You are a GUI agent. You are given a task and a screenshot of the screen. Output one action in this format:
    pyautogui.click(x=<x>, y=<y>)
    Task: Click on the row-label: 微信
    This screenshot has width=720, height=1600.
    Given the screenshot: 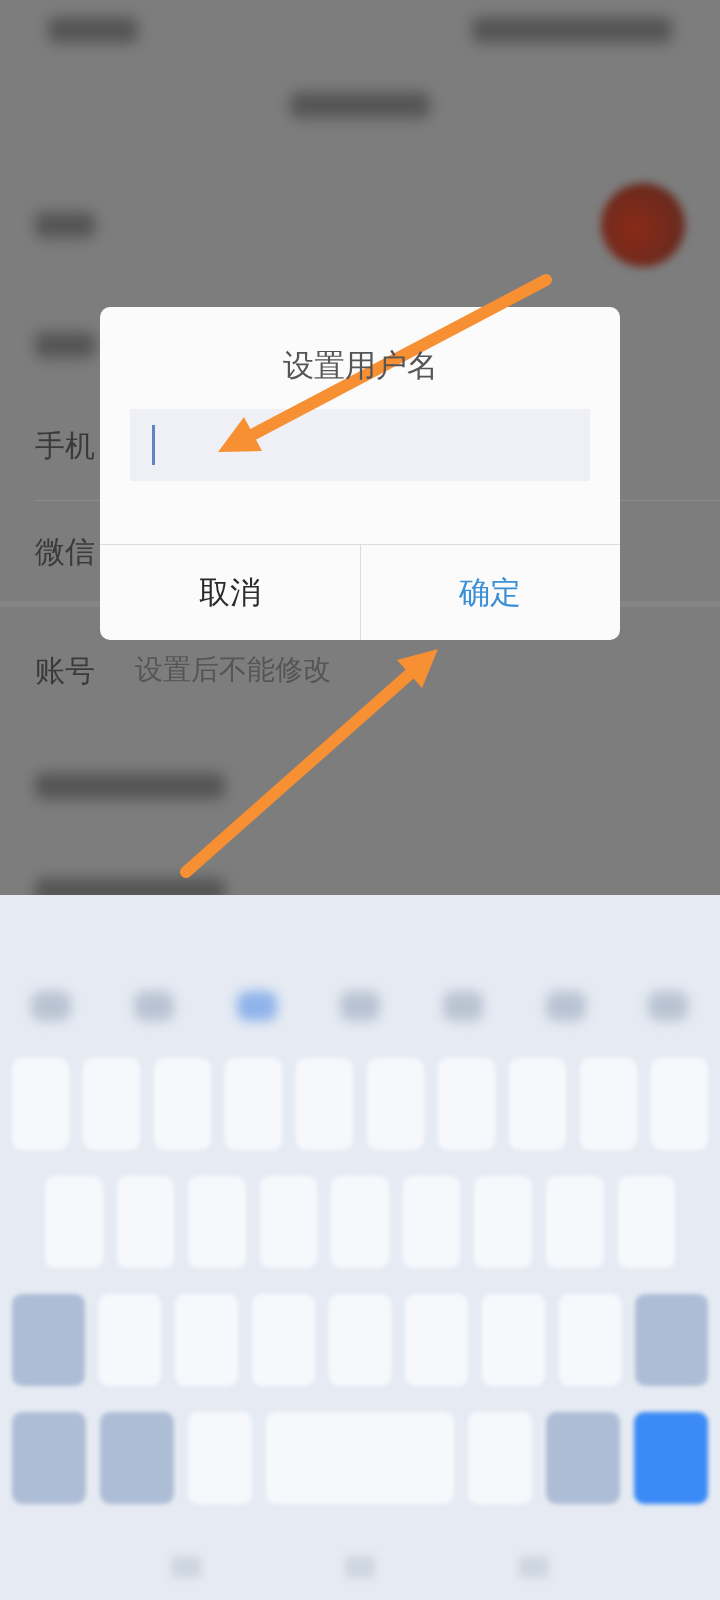 What is the action you would take?
    pyautogui.click(x=65, y=551)
    